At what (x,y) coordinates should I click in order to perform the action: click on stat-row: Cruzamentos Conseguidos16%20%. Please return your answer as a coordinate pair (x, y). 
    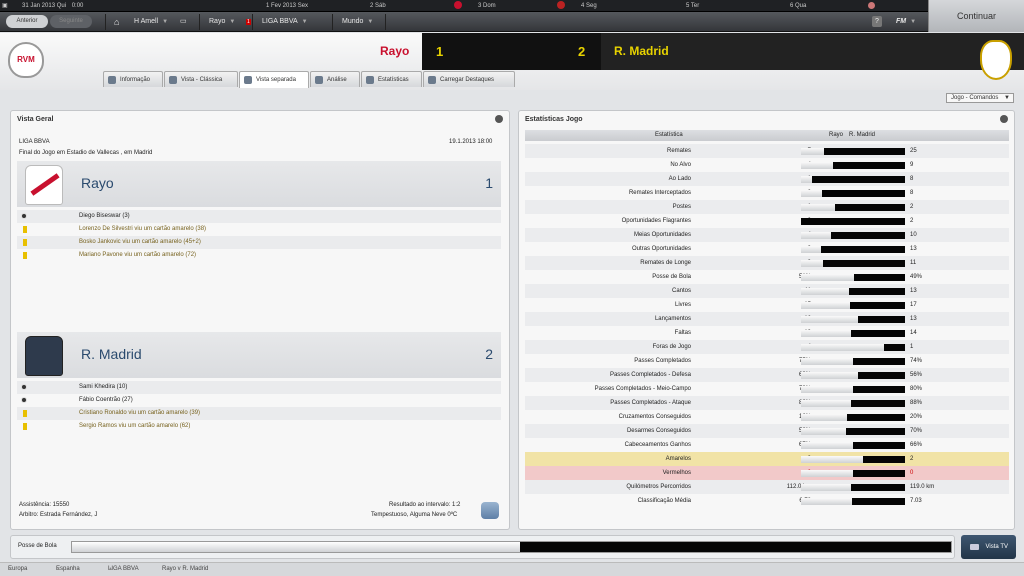
    Looking at the image, I should click on (767, 417).